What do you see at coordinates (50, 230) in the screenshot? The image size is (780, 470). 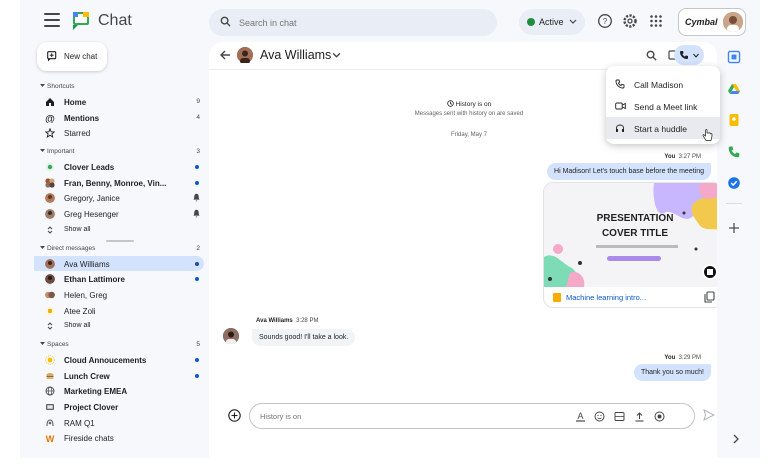 I see `expand-icon` at bounding box center [50, 230].